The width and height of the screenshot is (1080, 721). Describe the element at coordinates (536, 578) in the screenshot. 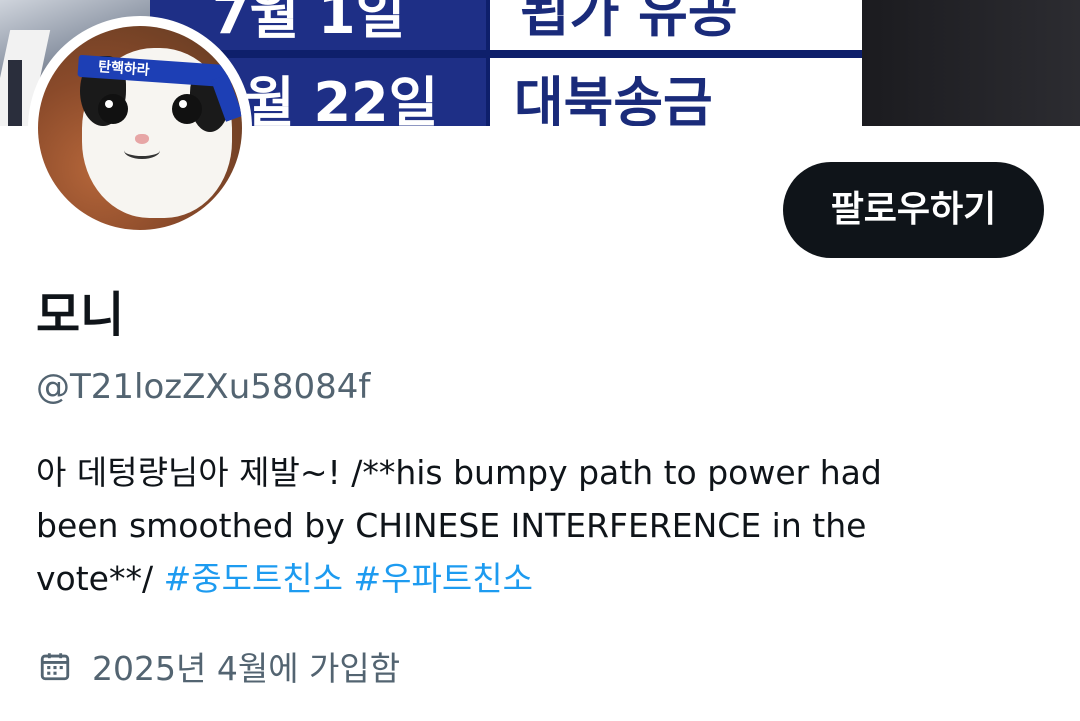

I see `bio-line-3: vote**/ #중도트친소 #우파트친소` at that location.